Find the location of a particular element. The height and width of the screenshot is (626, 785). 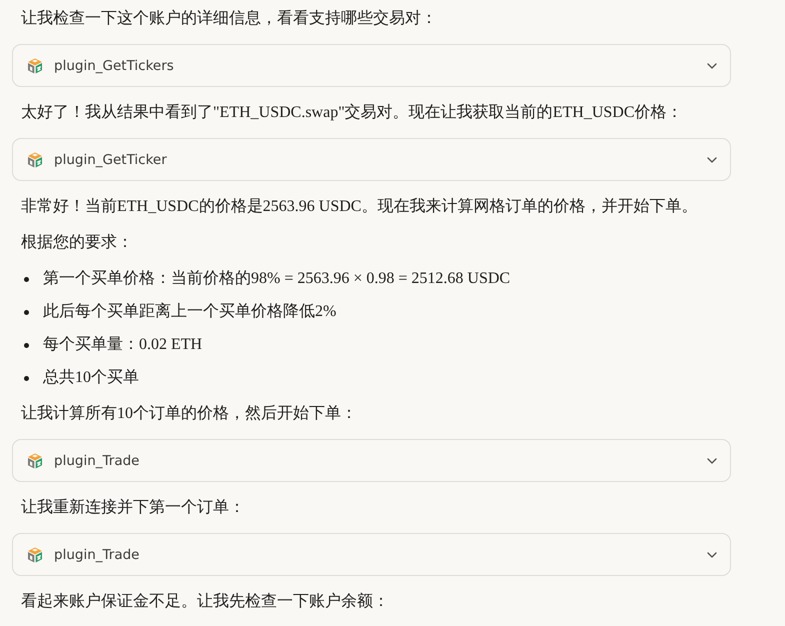

list-item-text: 第一个买单价格：当前价格的98% = 2563.96 × 0.98 = 2512.68 USDC is located at coordinates (276, 279).